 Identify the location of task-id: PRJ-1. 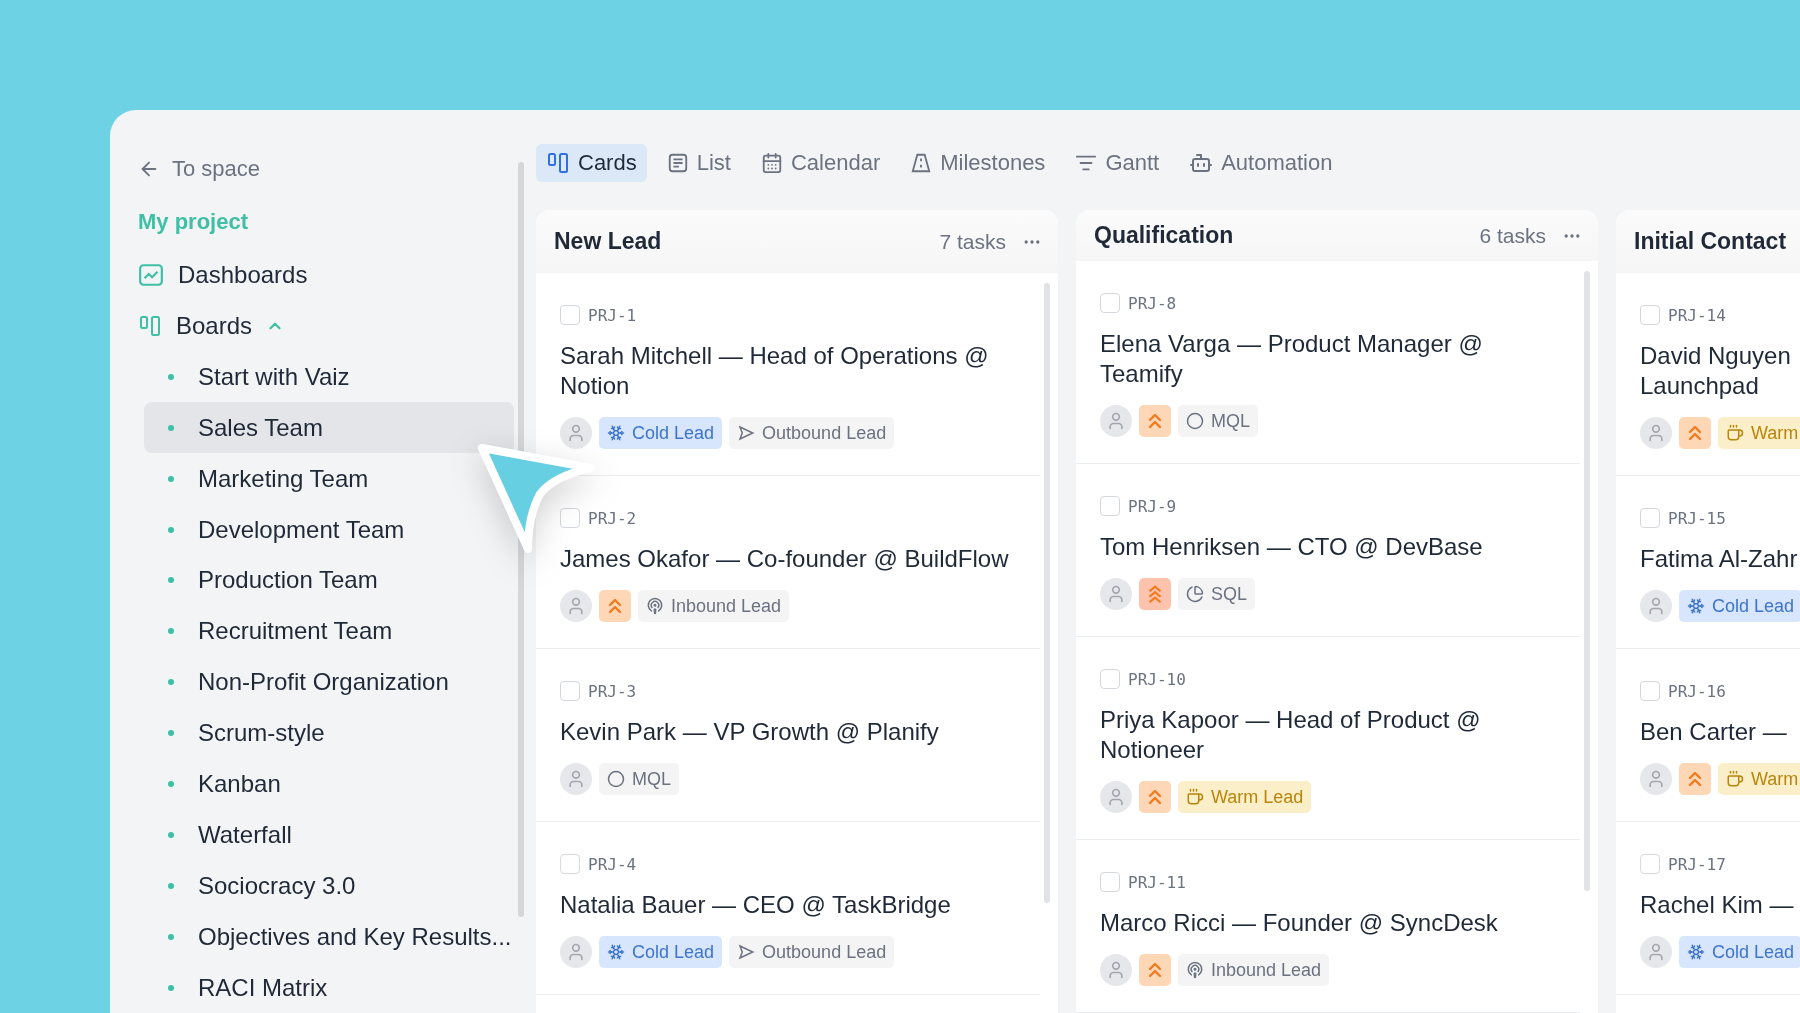
(612, 315).